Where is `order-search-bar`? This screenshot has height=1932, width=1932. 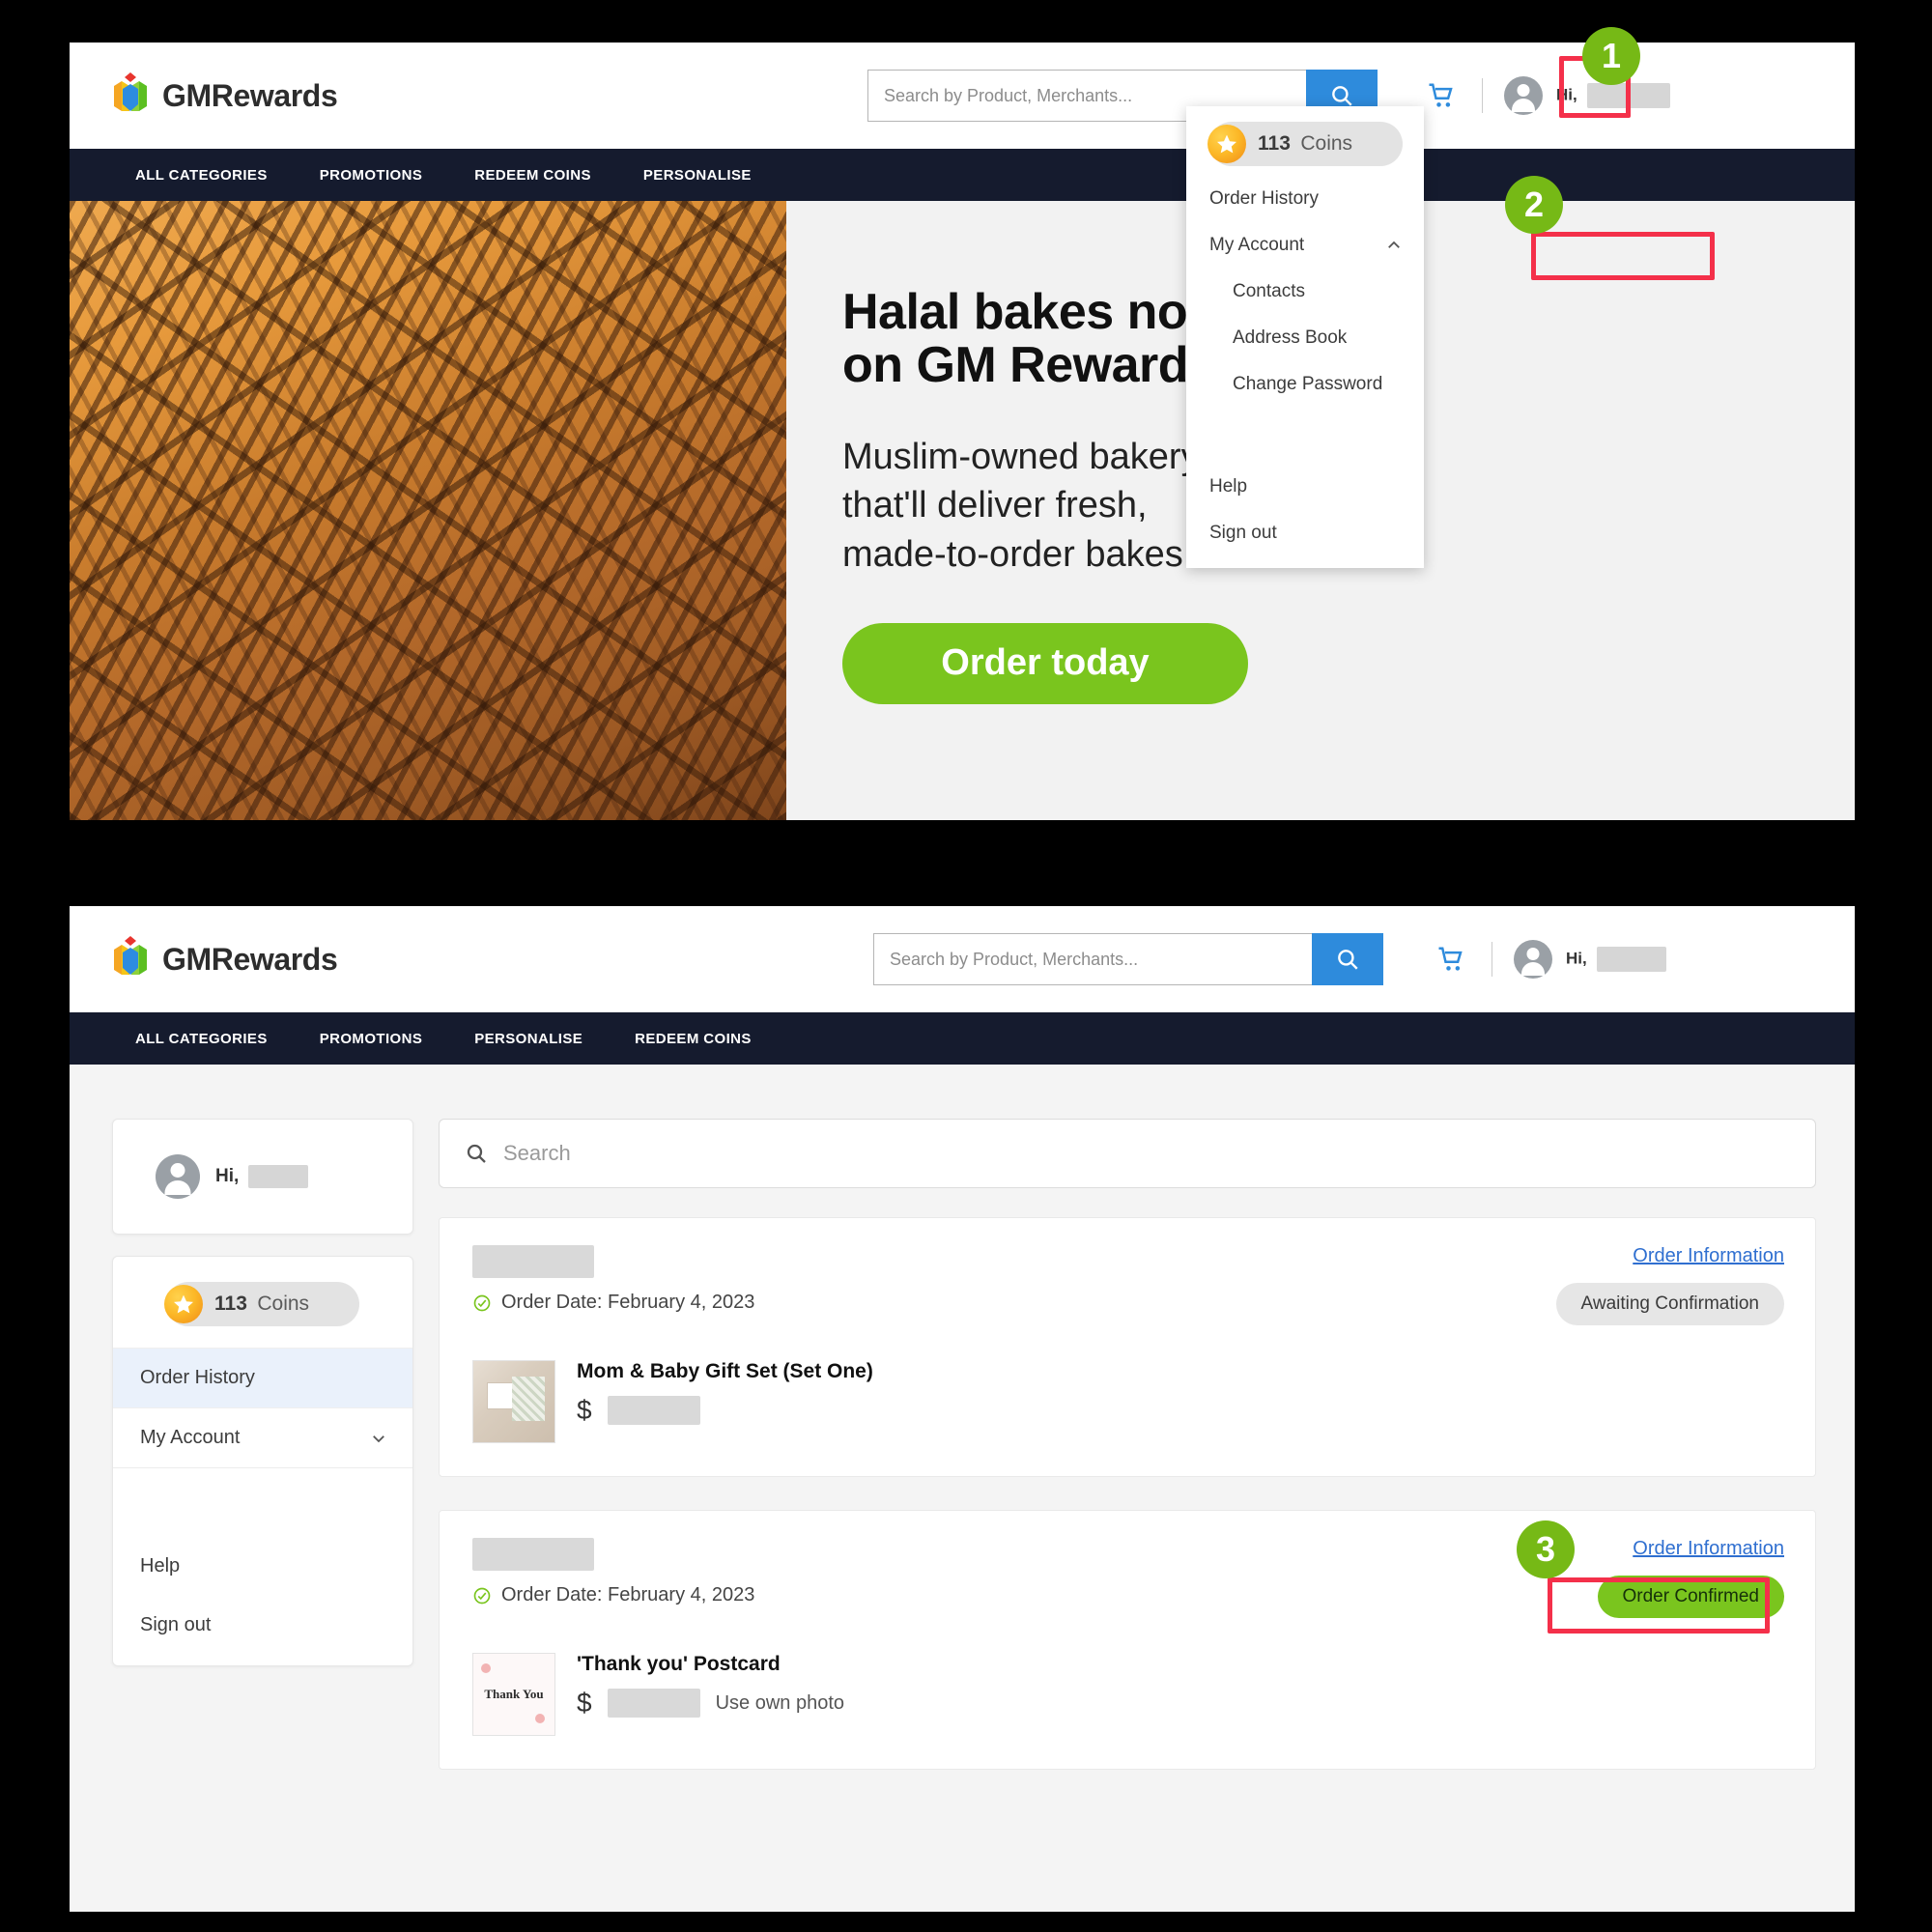
order-search-bar is located at coordinates (1127, 1153).